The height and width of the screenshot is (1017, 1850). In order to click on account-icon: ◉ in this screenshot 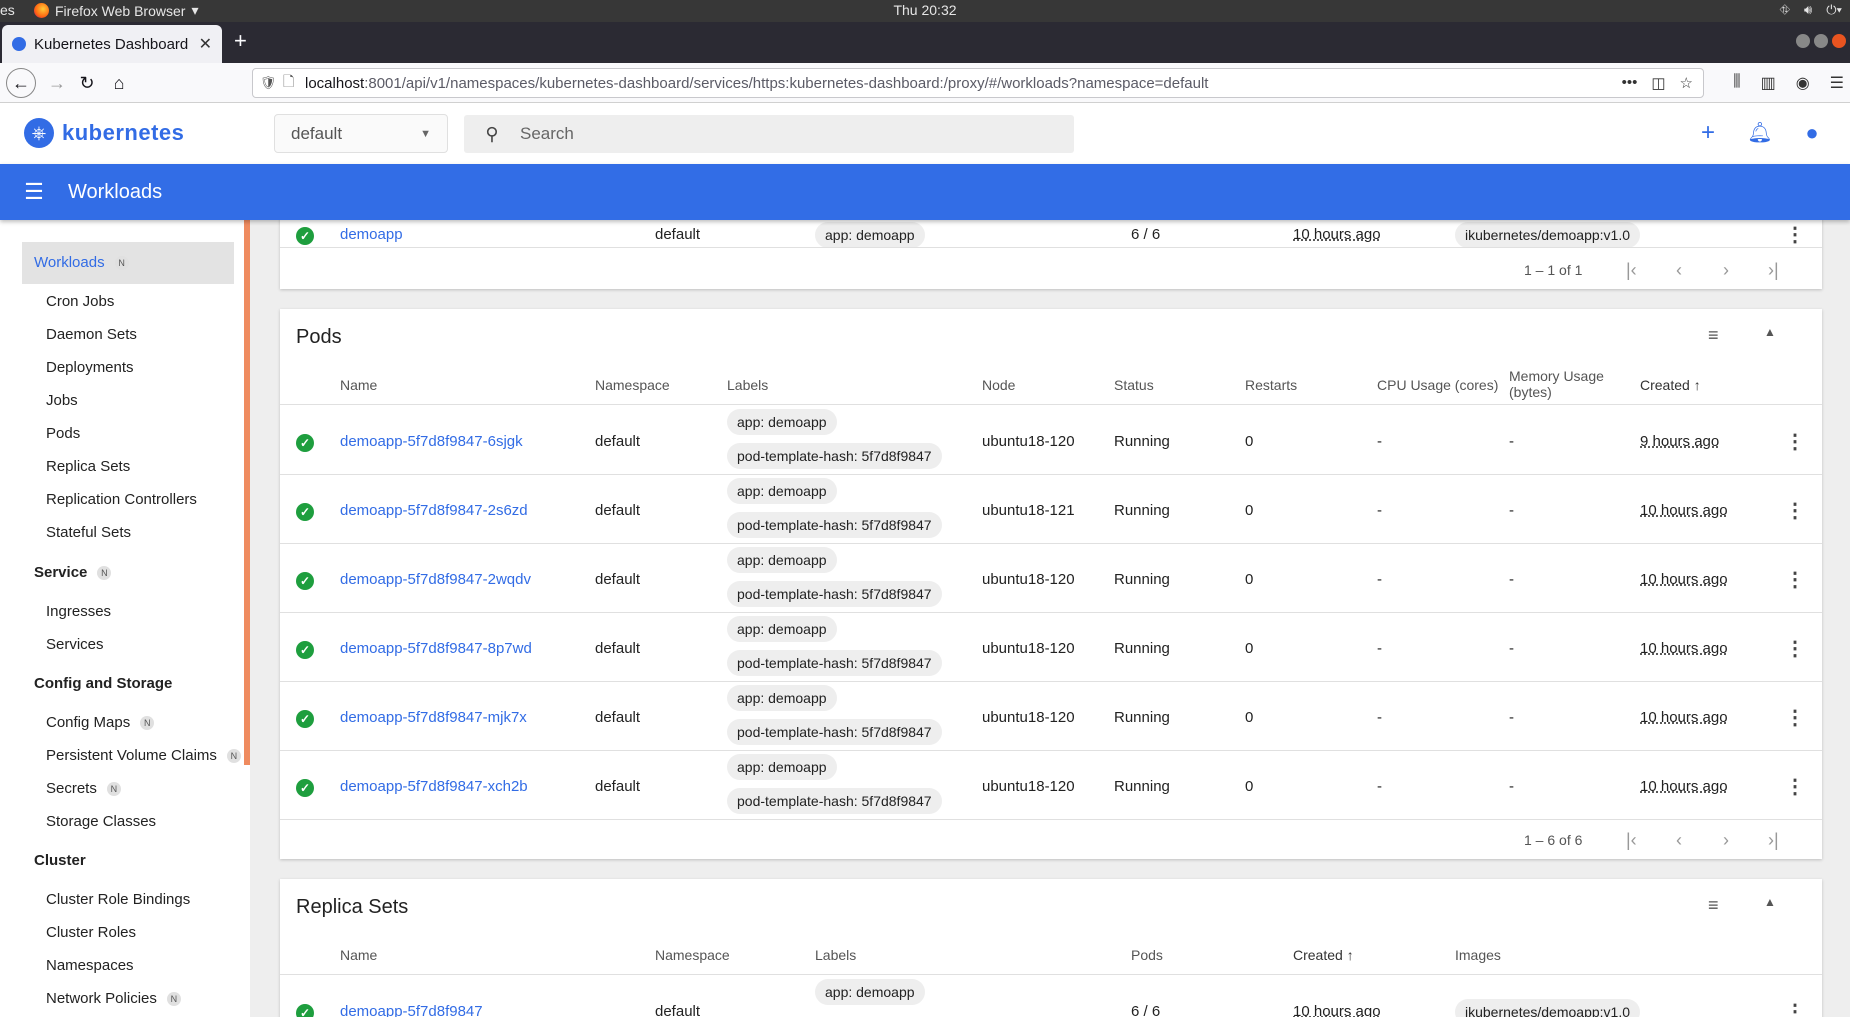, I will do `click(1803, 83)`.